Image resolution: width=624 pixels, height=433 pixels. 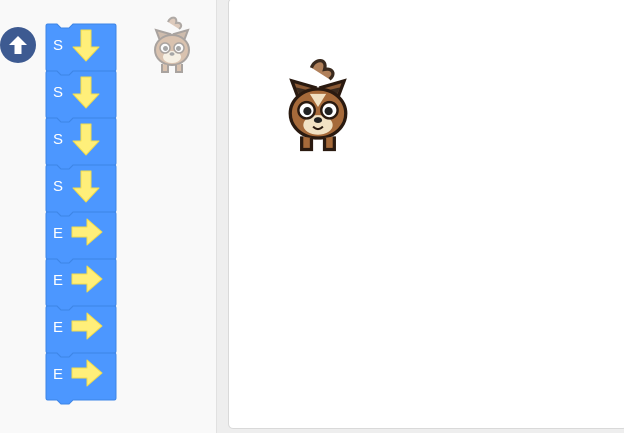 What do you see at coordinates (172, 48) in the screenshot?
I see `cat-ghost-icon` at bounding box center [172, 48].